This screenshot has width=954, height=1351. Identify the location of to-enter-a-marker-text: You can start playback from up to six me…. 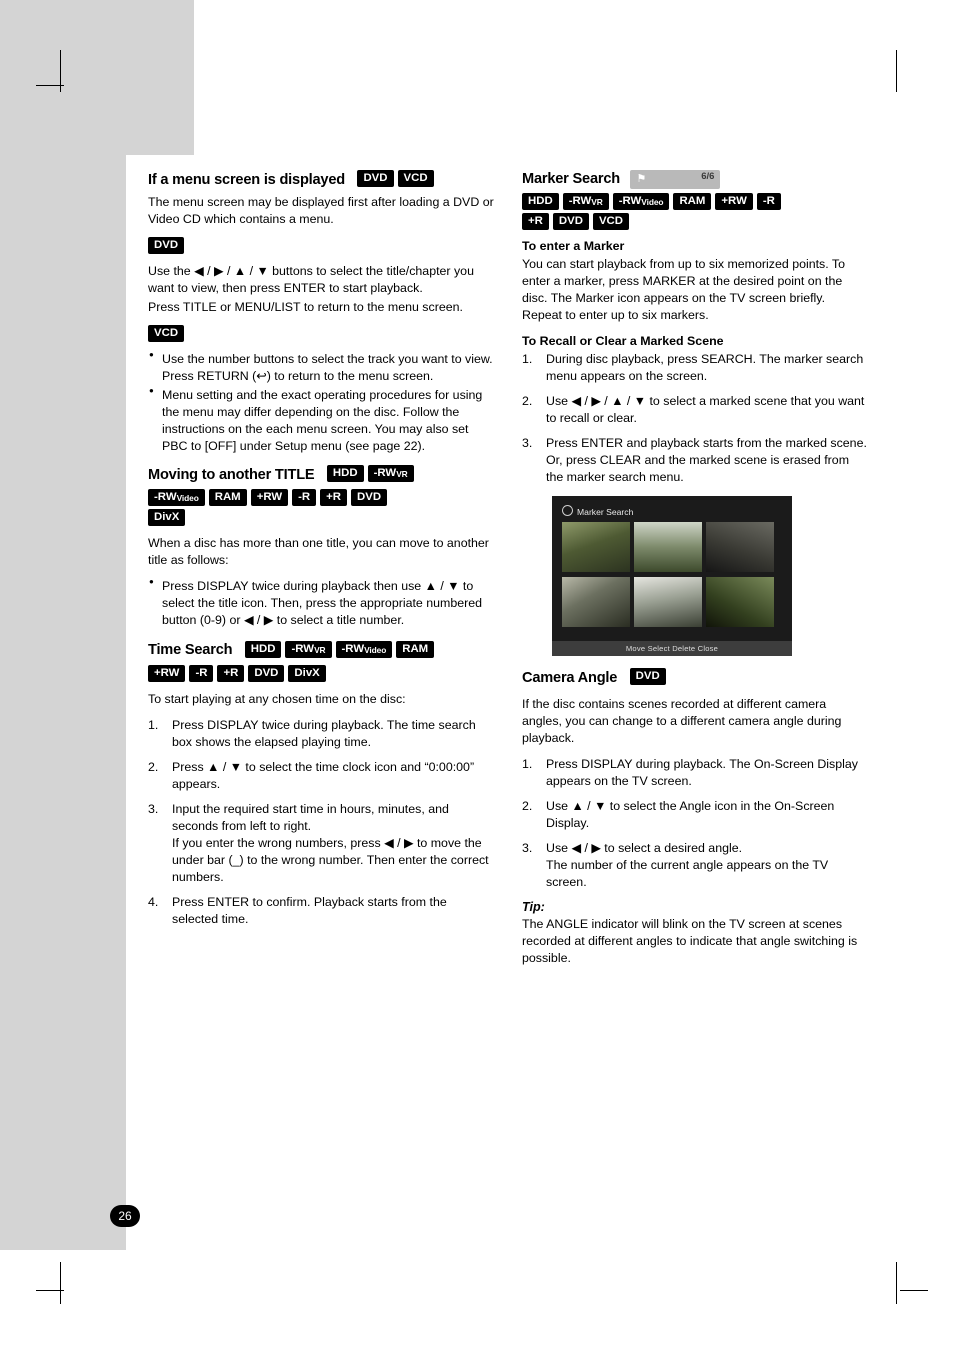
(684, 289).